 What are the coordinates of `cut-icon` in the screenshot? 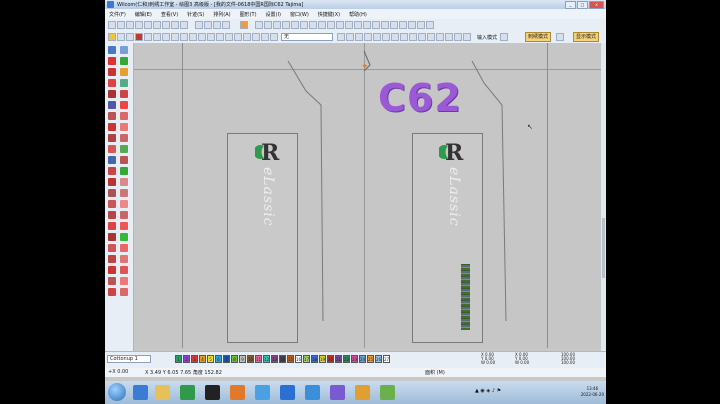 It's located at (148, 25).